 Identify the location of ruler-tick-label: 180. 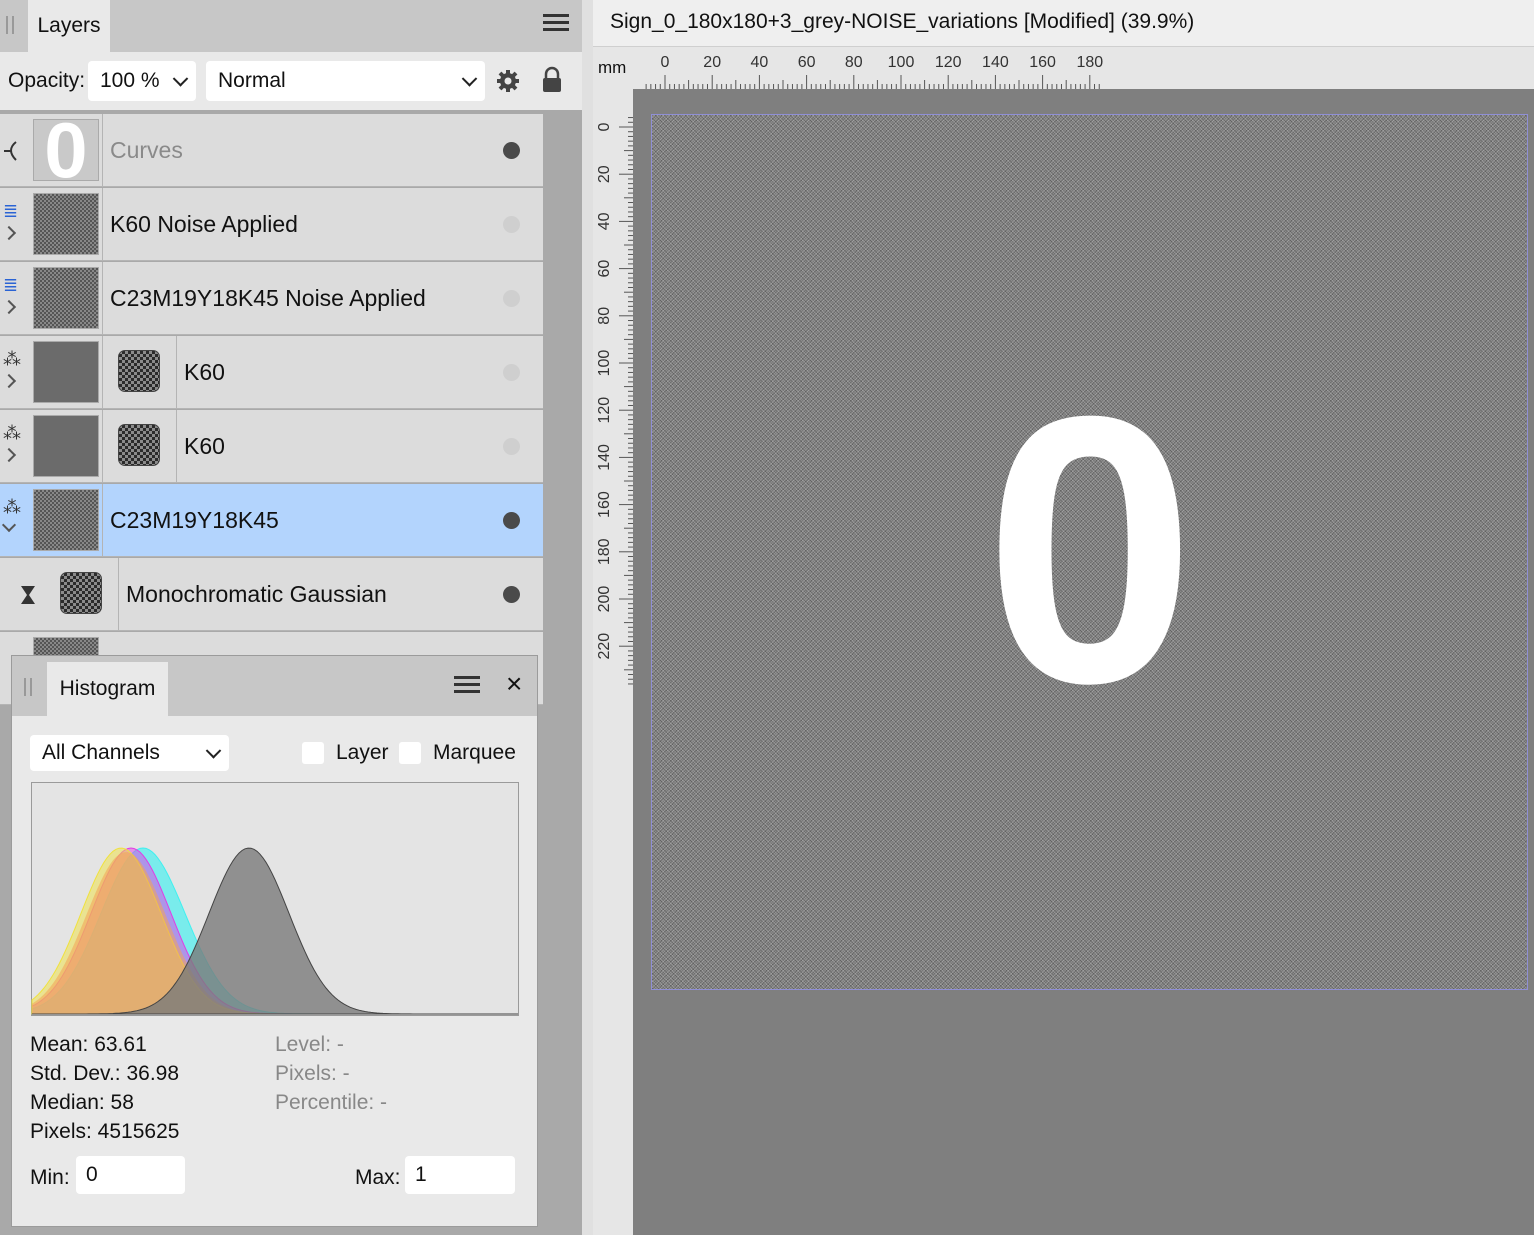
(604, 551).